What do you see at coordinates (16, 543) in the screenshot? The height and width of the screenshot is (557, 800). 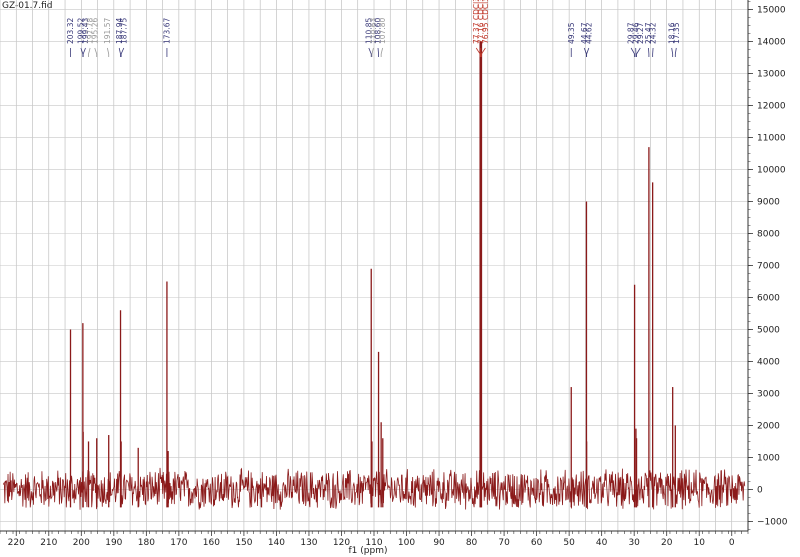 I see `x-tick-label: 220` at bounding box center [16, 543].